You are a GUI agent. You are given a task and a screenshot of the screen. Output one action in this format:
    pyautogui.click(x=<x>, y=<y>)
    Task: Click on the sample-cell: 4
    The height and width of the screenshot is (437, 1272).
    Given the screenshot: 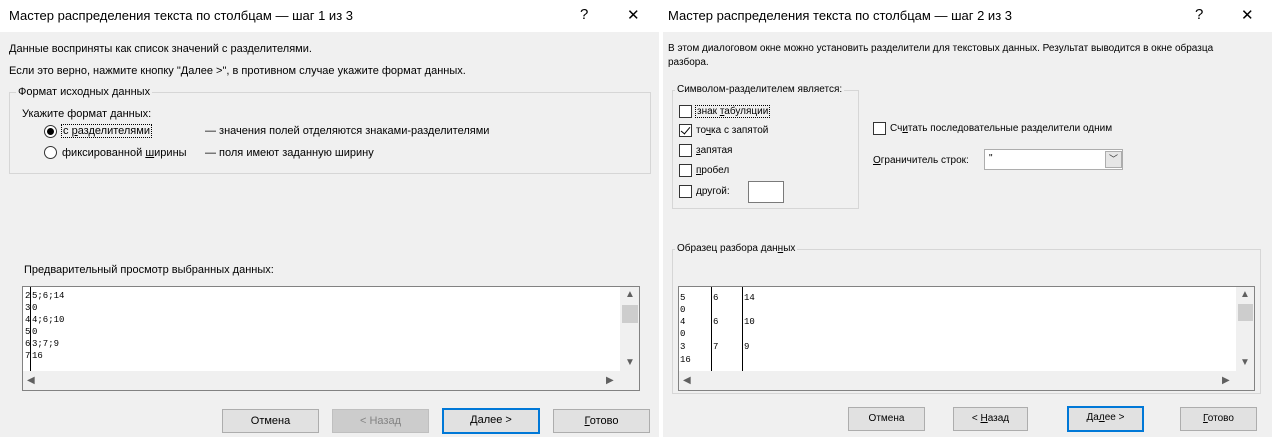 What is the action you would take?
    pyautogui.click(x=683, y=322)
    